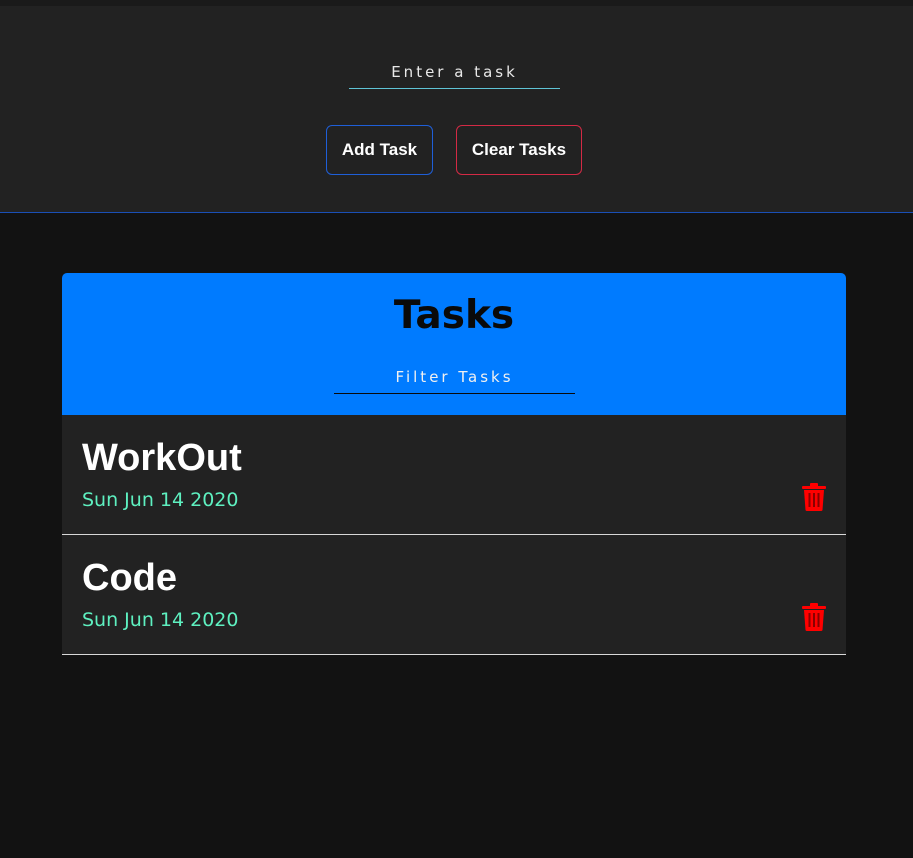 Image resolution: width=913 pixels, height=858 pixels. Describe the element at coordinates (454, 344) in the screenshot. I see `tasks-panel-header: Tasks` at that location.